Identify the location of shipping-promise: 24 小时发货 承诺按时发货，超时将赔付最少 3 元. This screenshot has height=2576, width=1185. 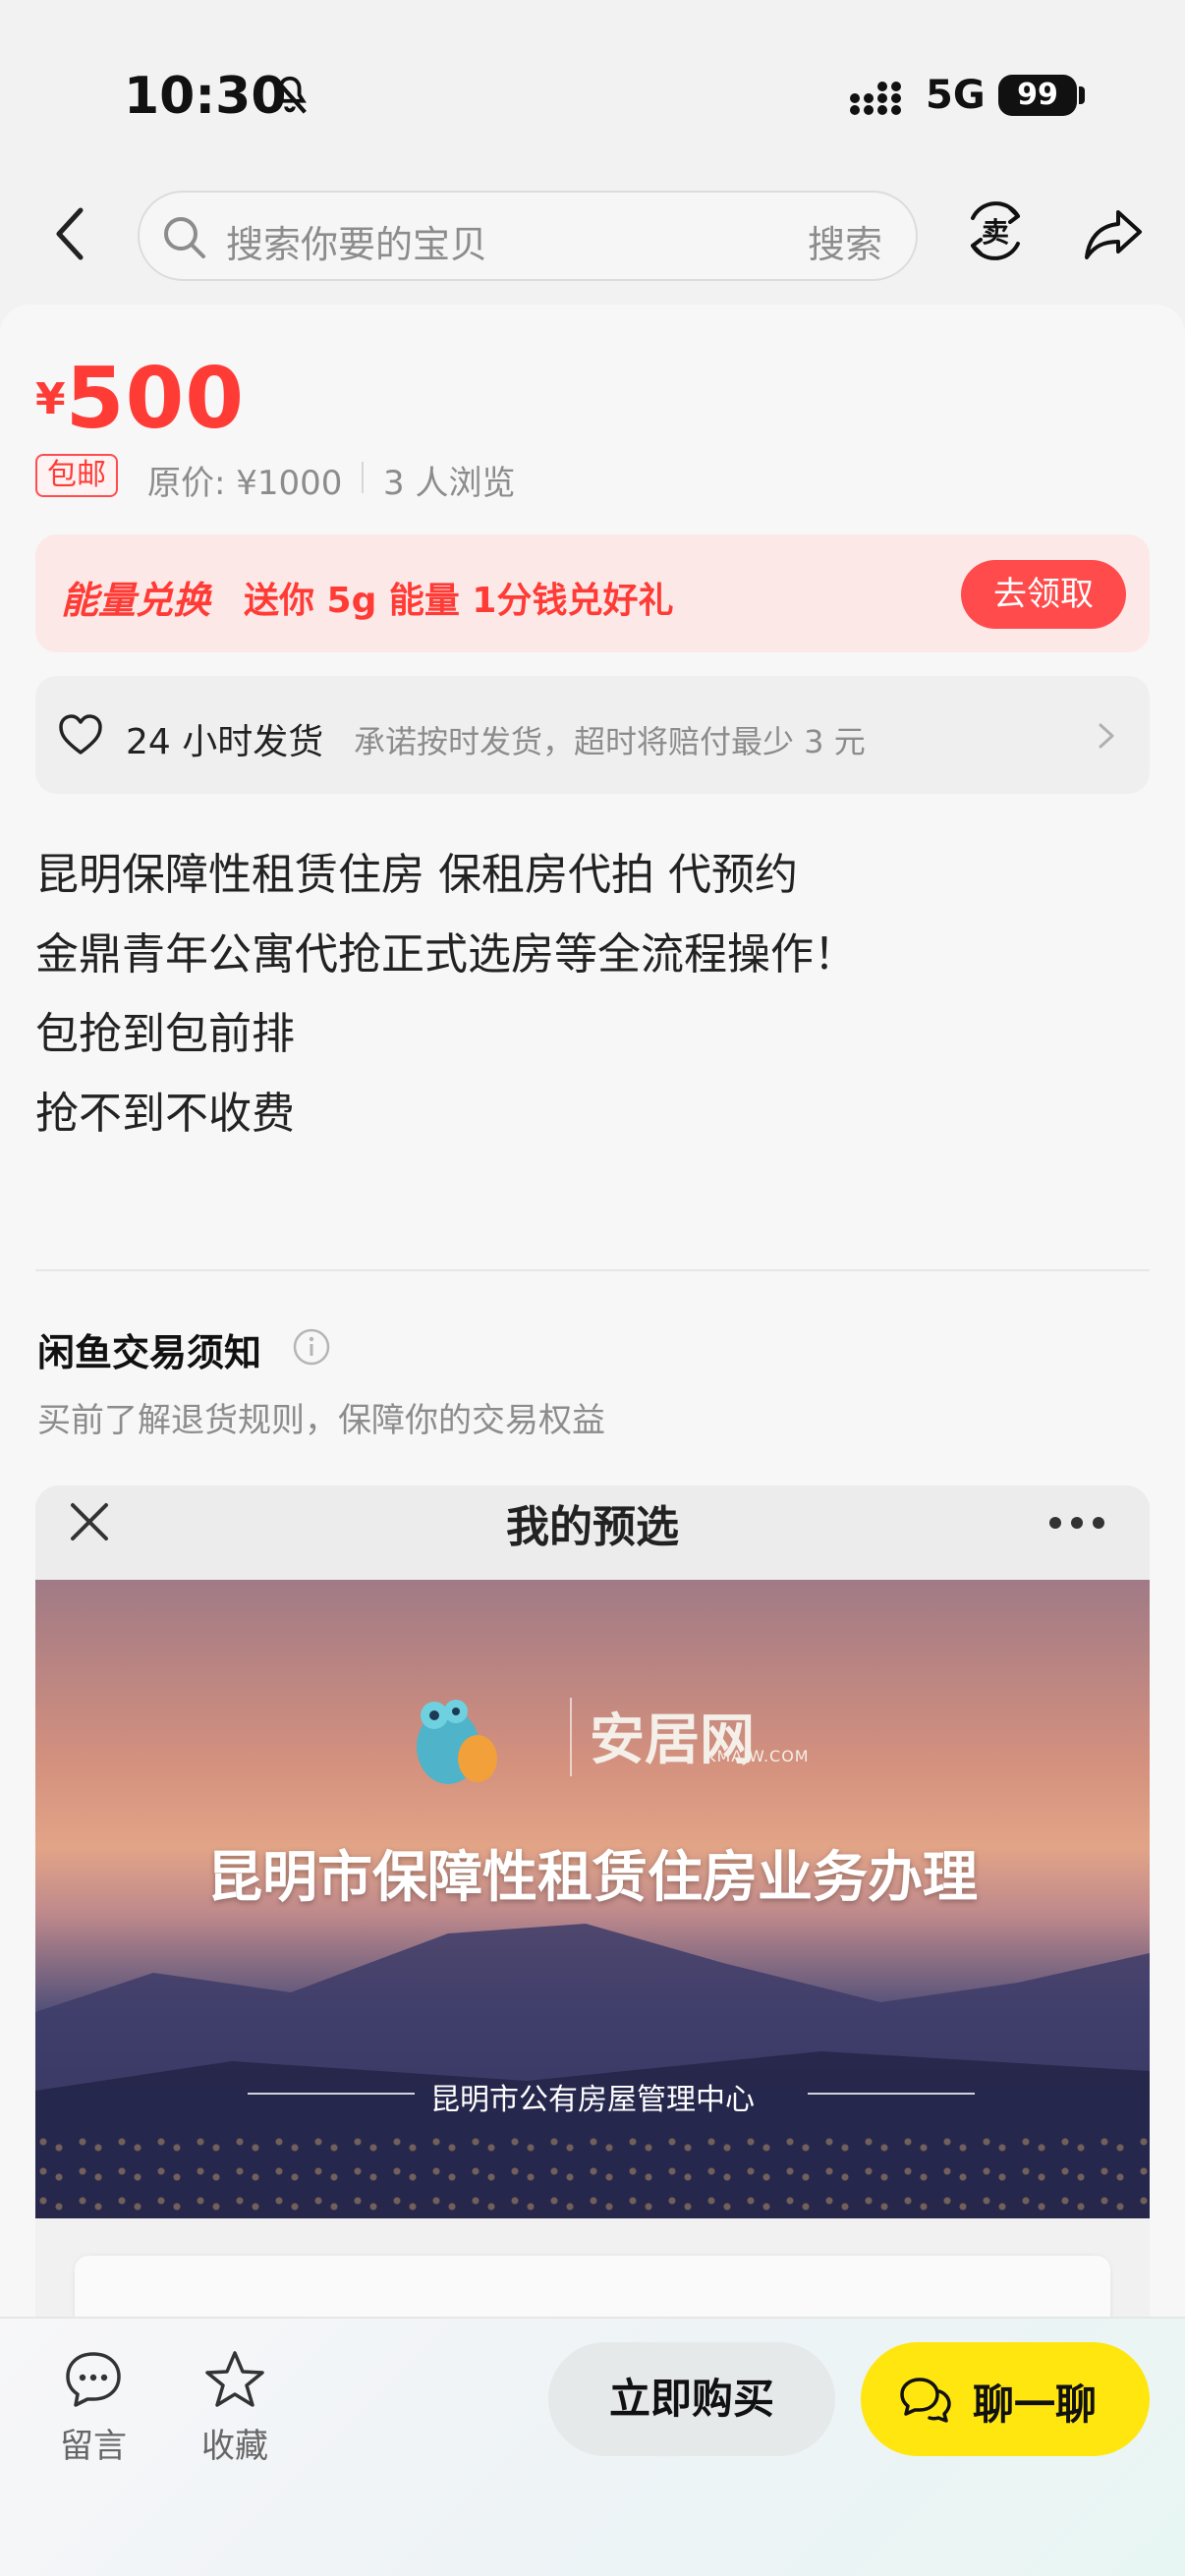
(592, 735).